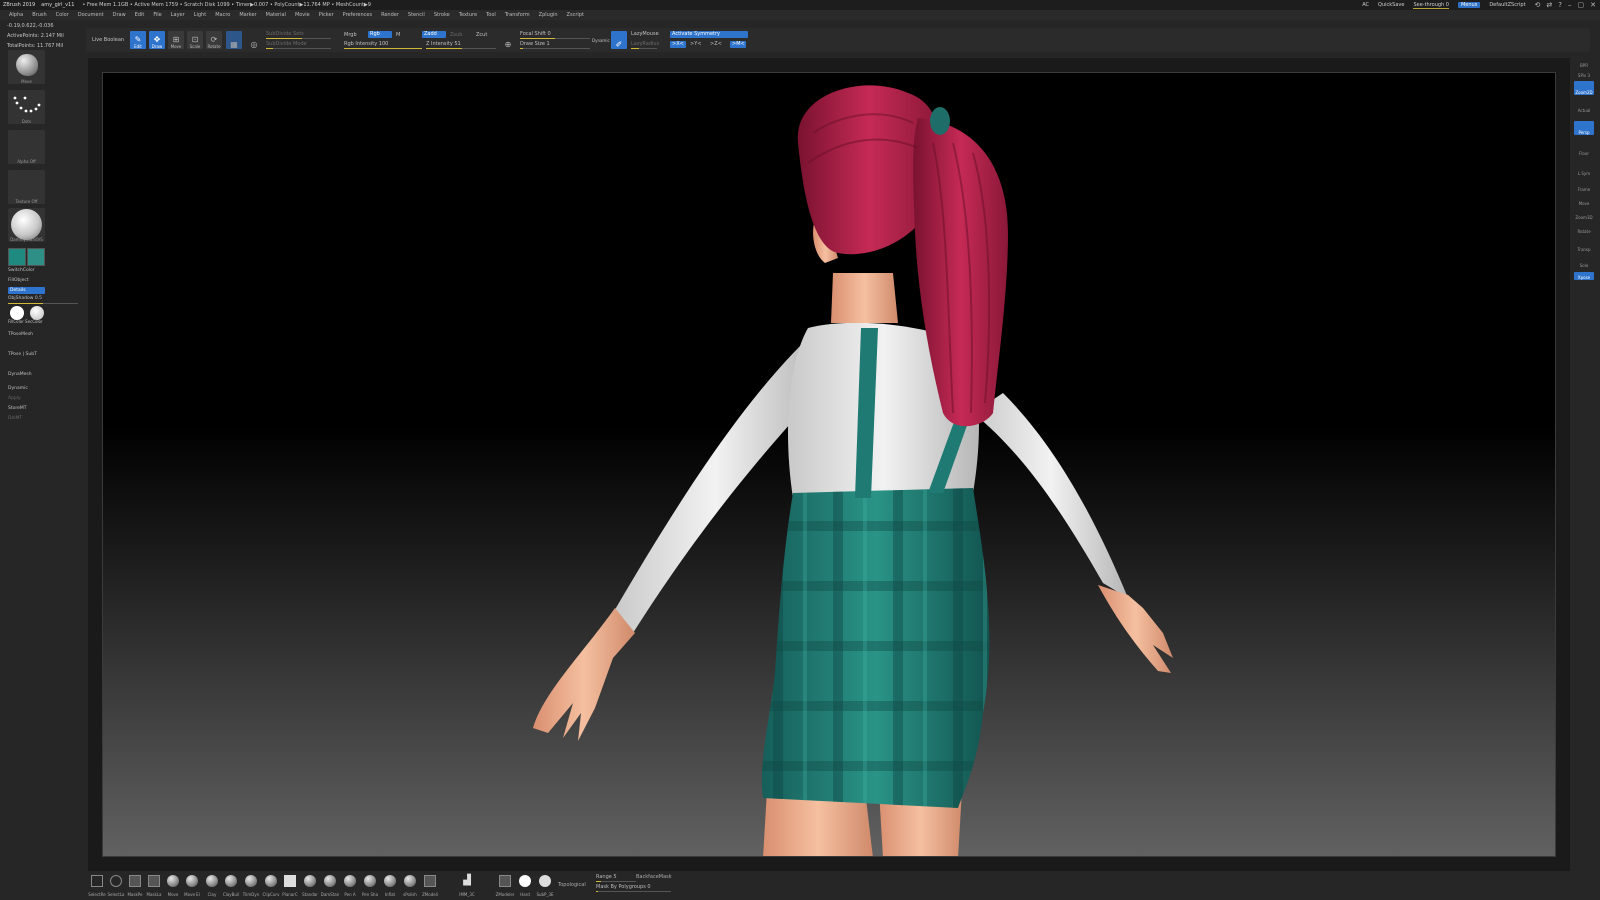 This screenshot has height=900, width=1600. I want to click on symmetry-x-button: >X<, so click(678, 44).